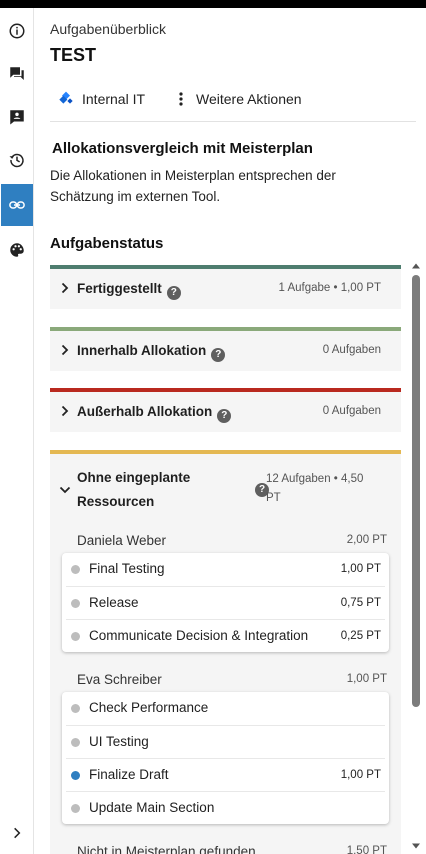  What do you see at coordinates (122, 540) in the screenshot?
I see `assignee-name: Daniela Weber` at bounding box center [122, 540].